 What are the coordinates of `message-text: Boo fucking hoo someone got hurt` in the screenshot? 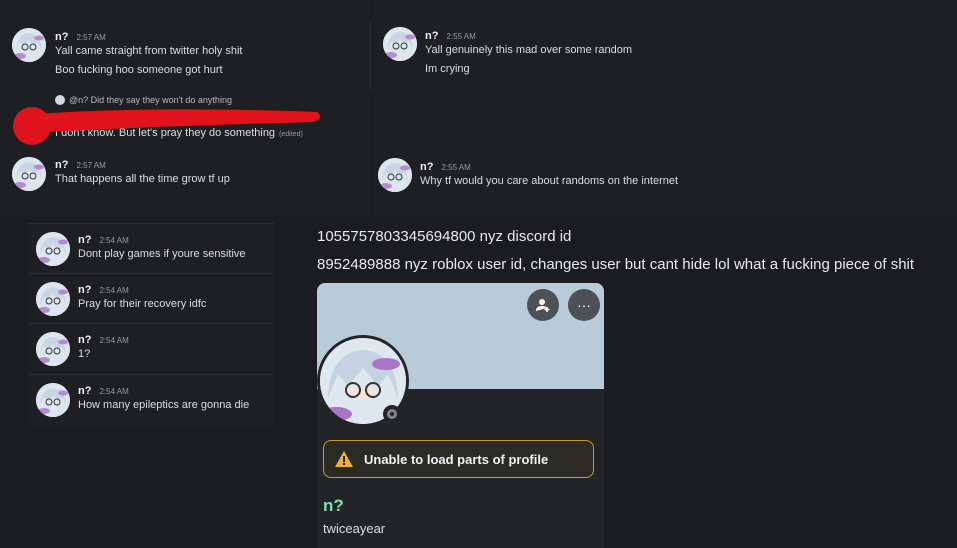 It's located at (139, 70).